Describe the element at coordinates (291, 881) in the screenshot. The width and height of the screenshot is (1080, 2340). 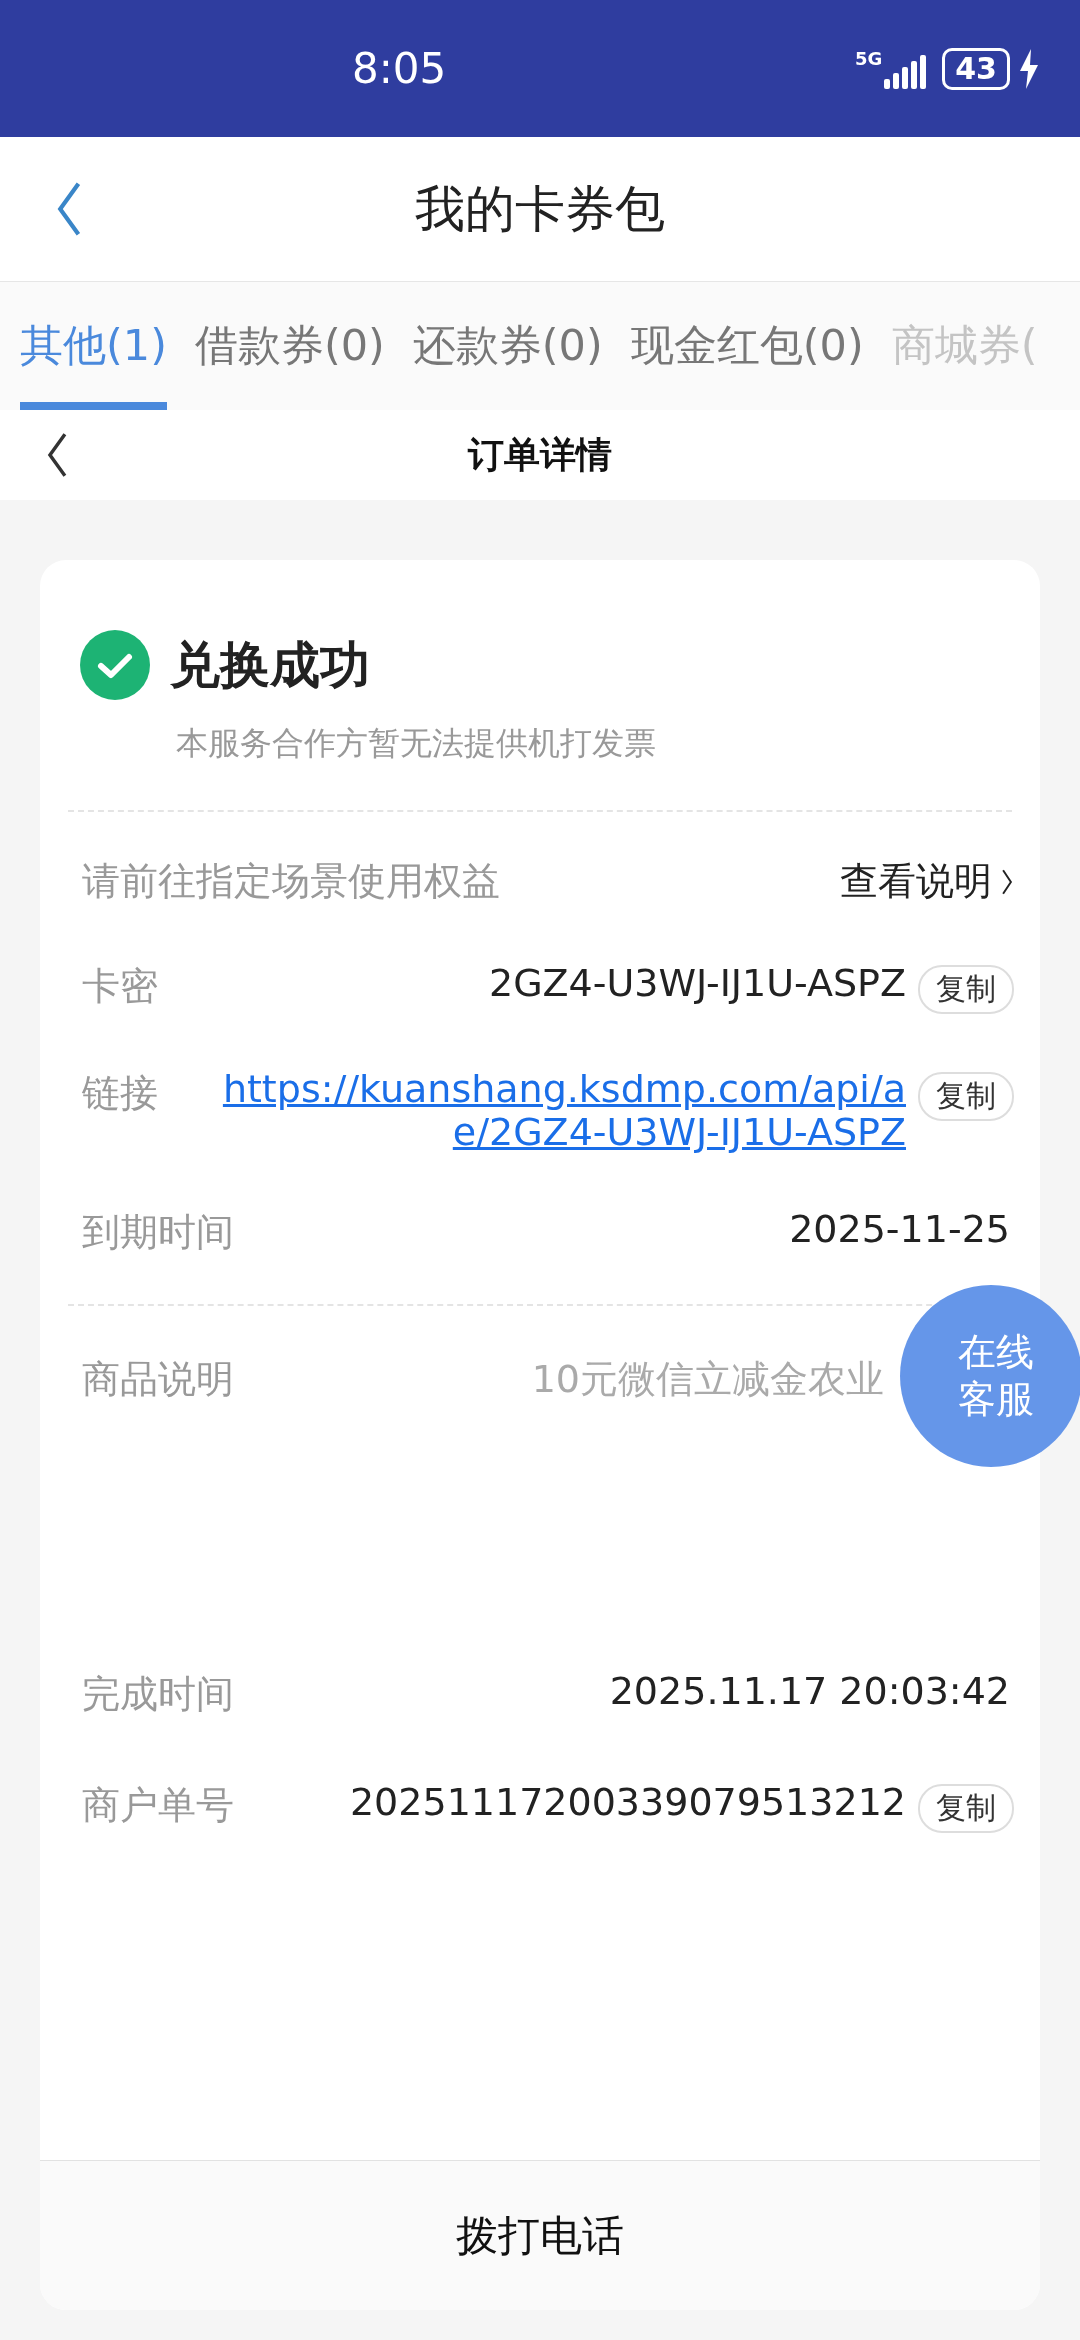
I see `row-label: 请前往指定场景使用权益` at that location.